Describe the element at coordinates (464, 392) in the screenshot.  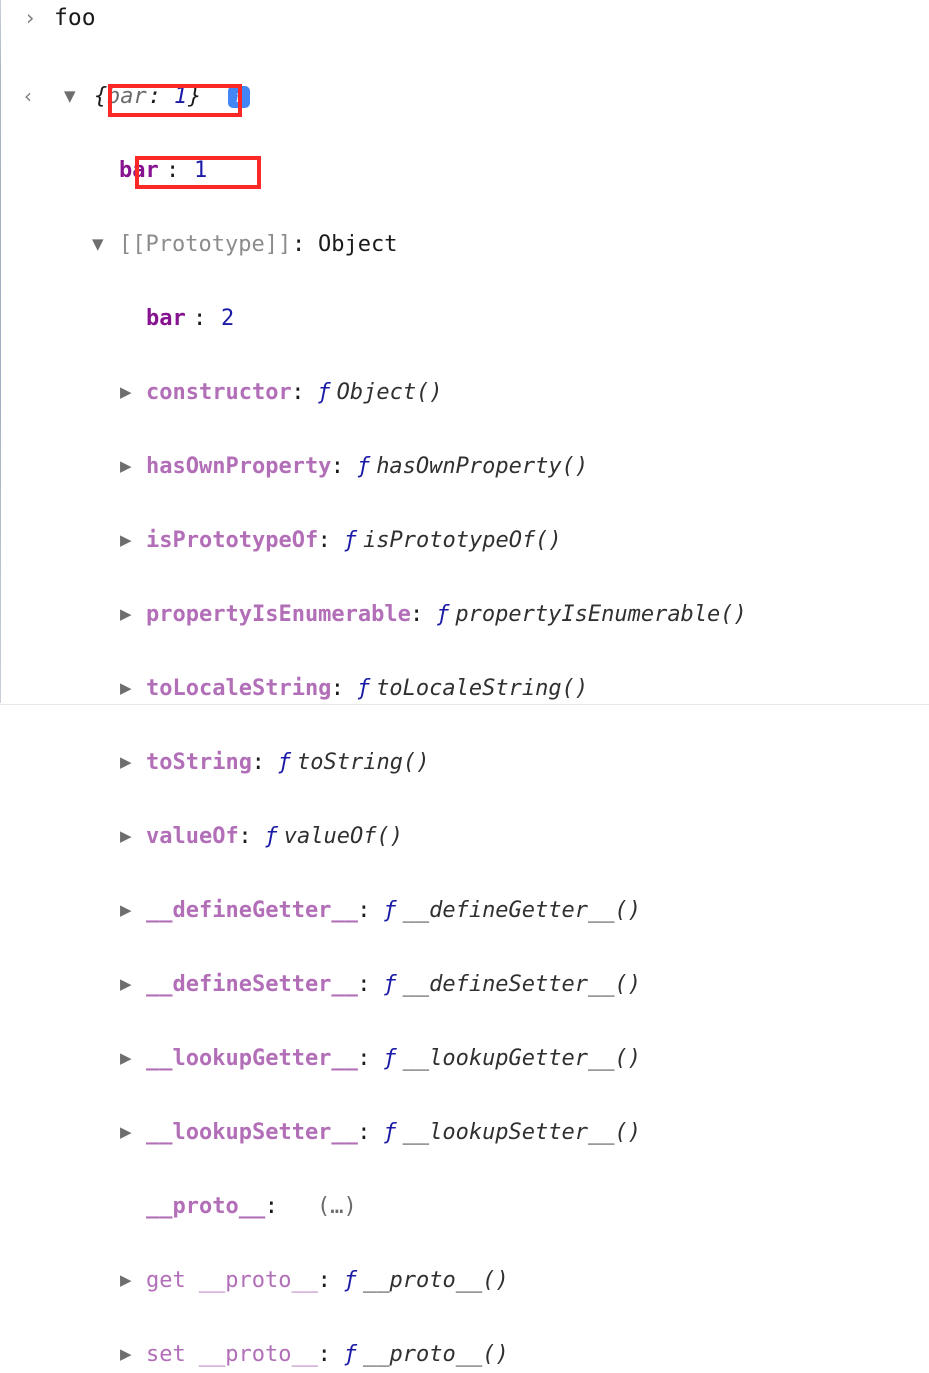
I see `prototype-member-row: ▶ constructor: ƒ Object()` at that location.